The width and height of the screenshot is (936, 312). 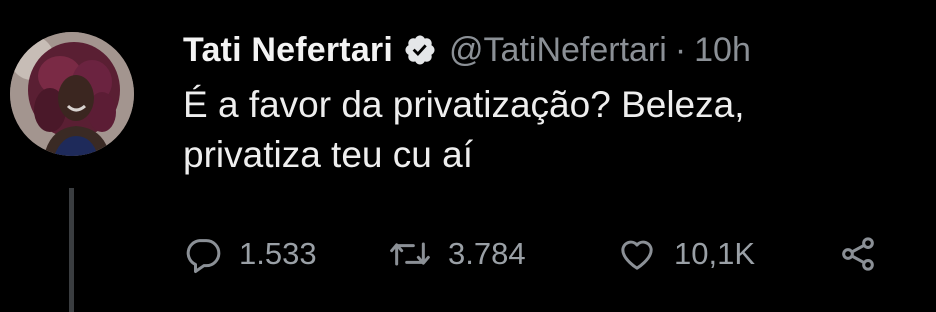 What do you see at coordinates (715, 253) in the screenshot?
I see `like-count: 10,1K` at bounding box center [715, 253].